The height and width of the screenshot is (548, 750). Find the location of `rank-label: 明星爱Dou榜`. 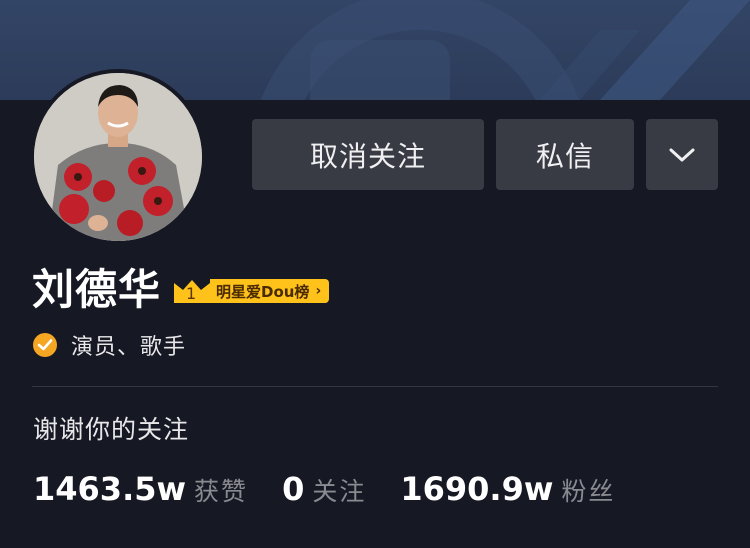

rank-label: 明星爱Dou榜 is located at coordinates (263, 291).